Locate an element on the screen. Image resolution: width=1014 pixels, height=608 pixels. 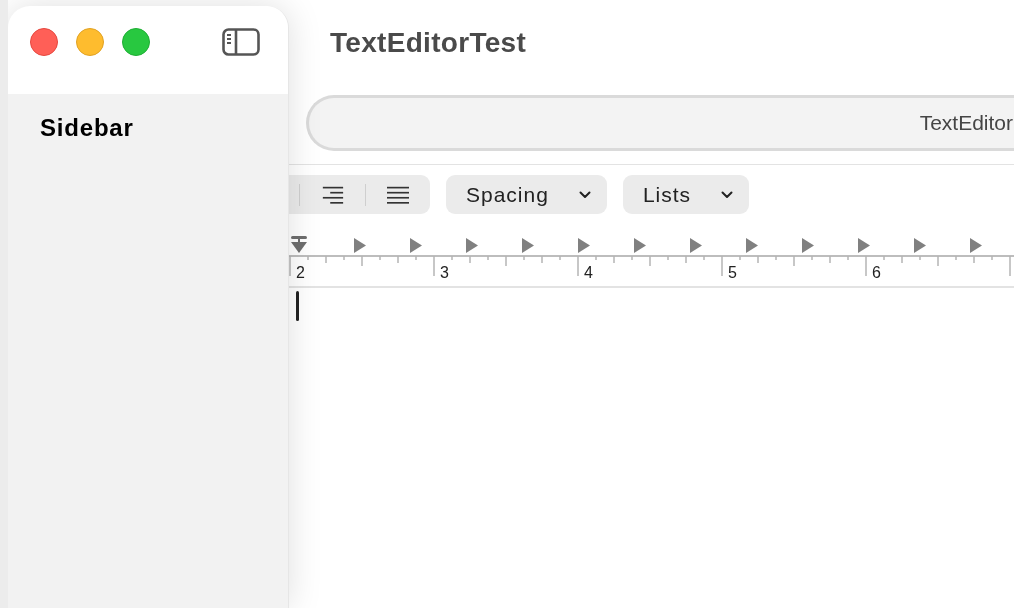
justify-icon is located at coordinates (397, 194).